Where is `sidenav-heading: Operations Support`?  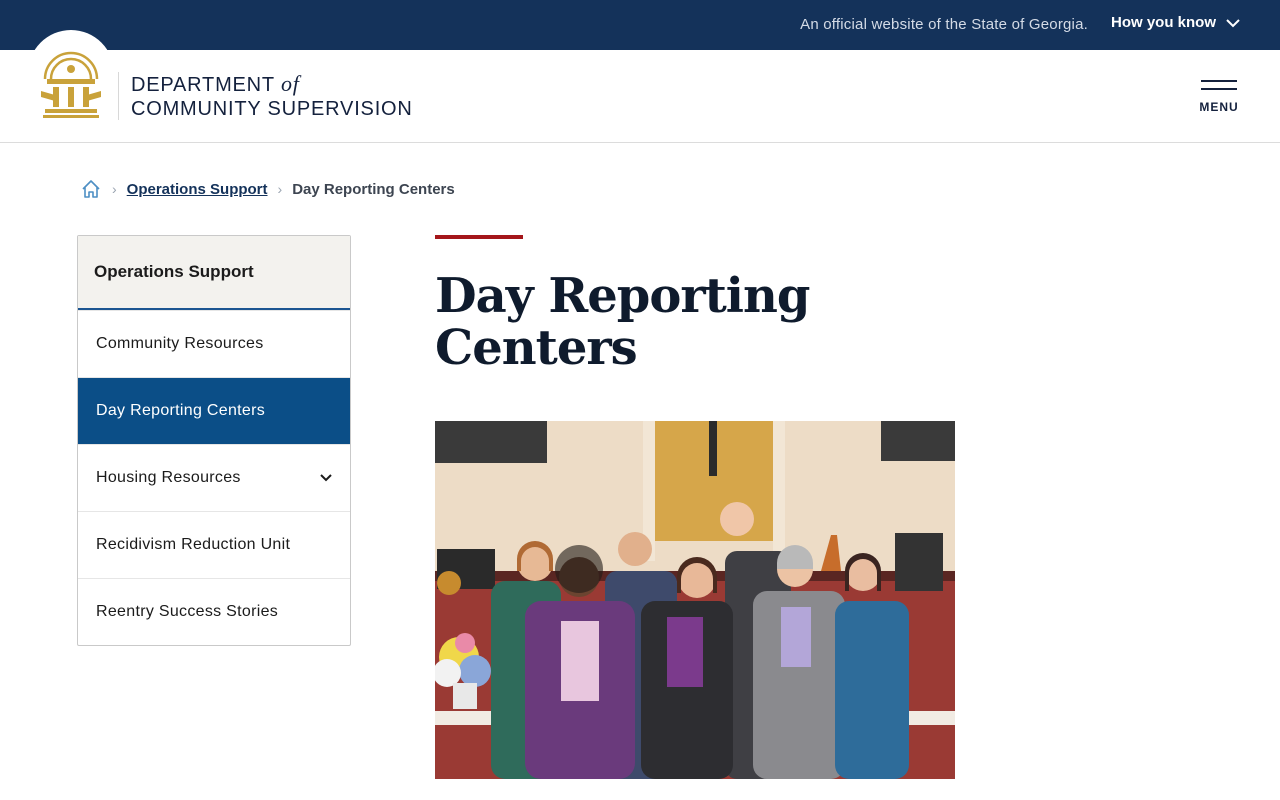 sidenav-heading: Operations Support is located at coordinates (214, 273).